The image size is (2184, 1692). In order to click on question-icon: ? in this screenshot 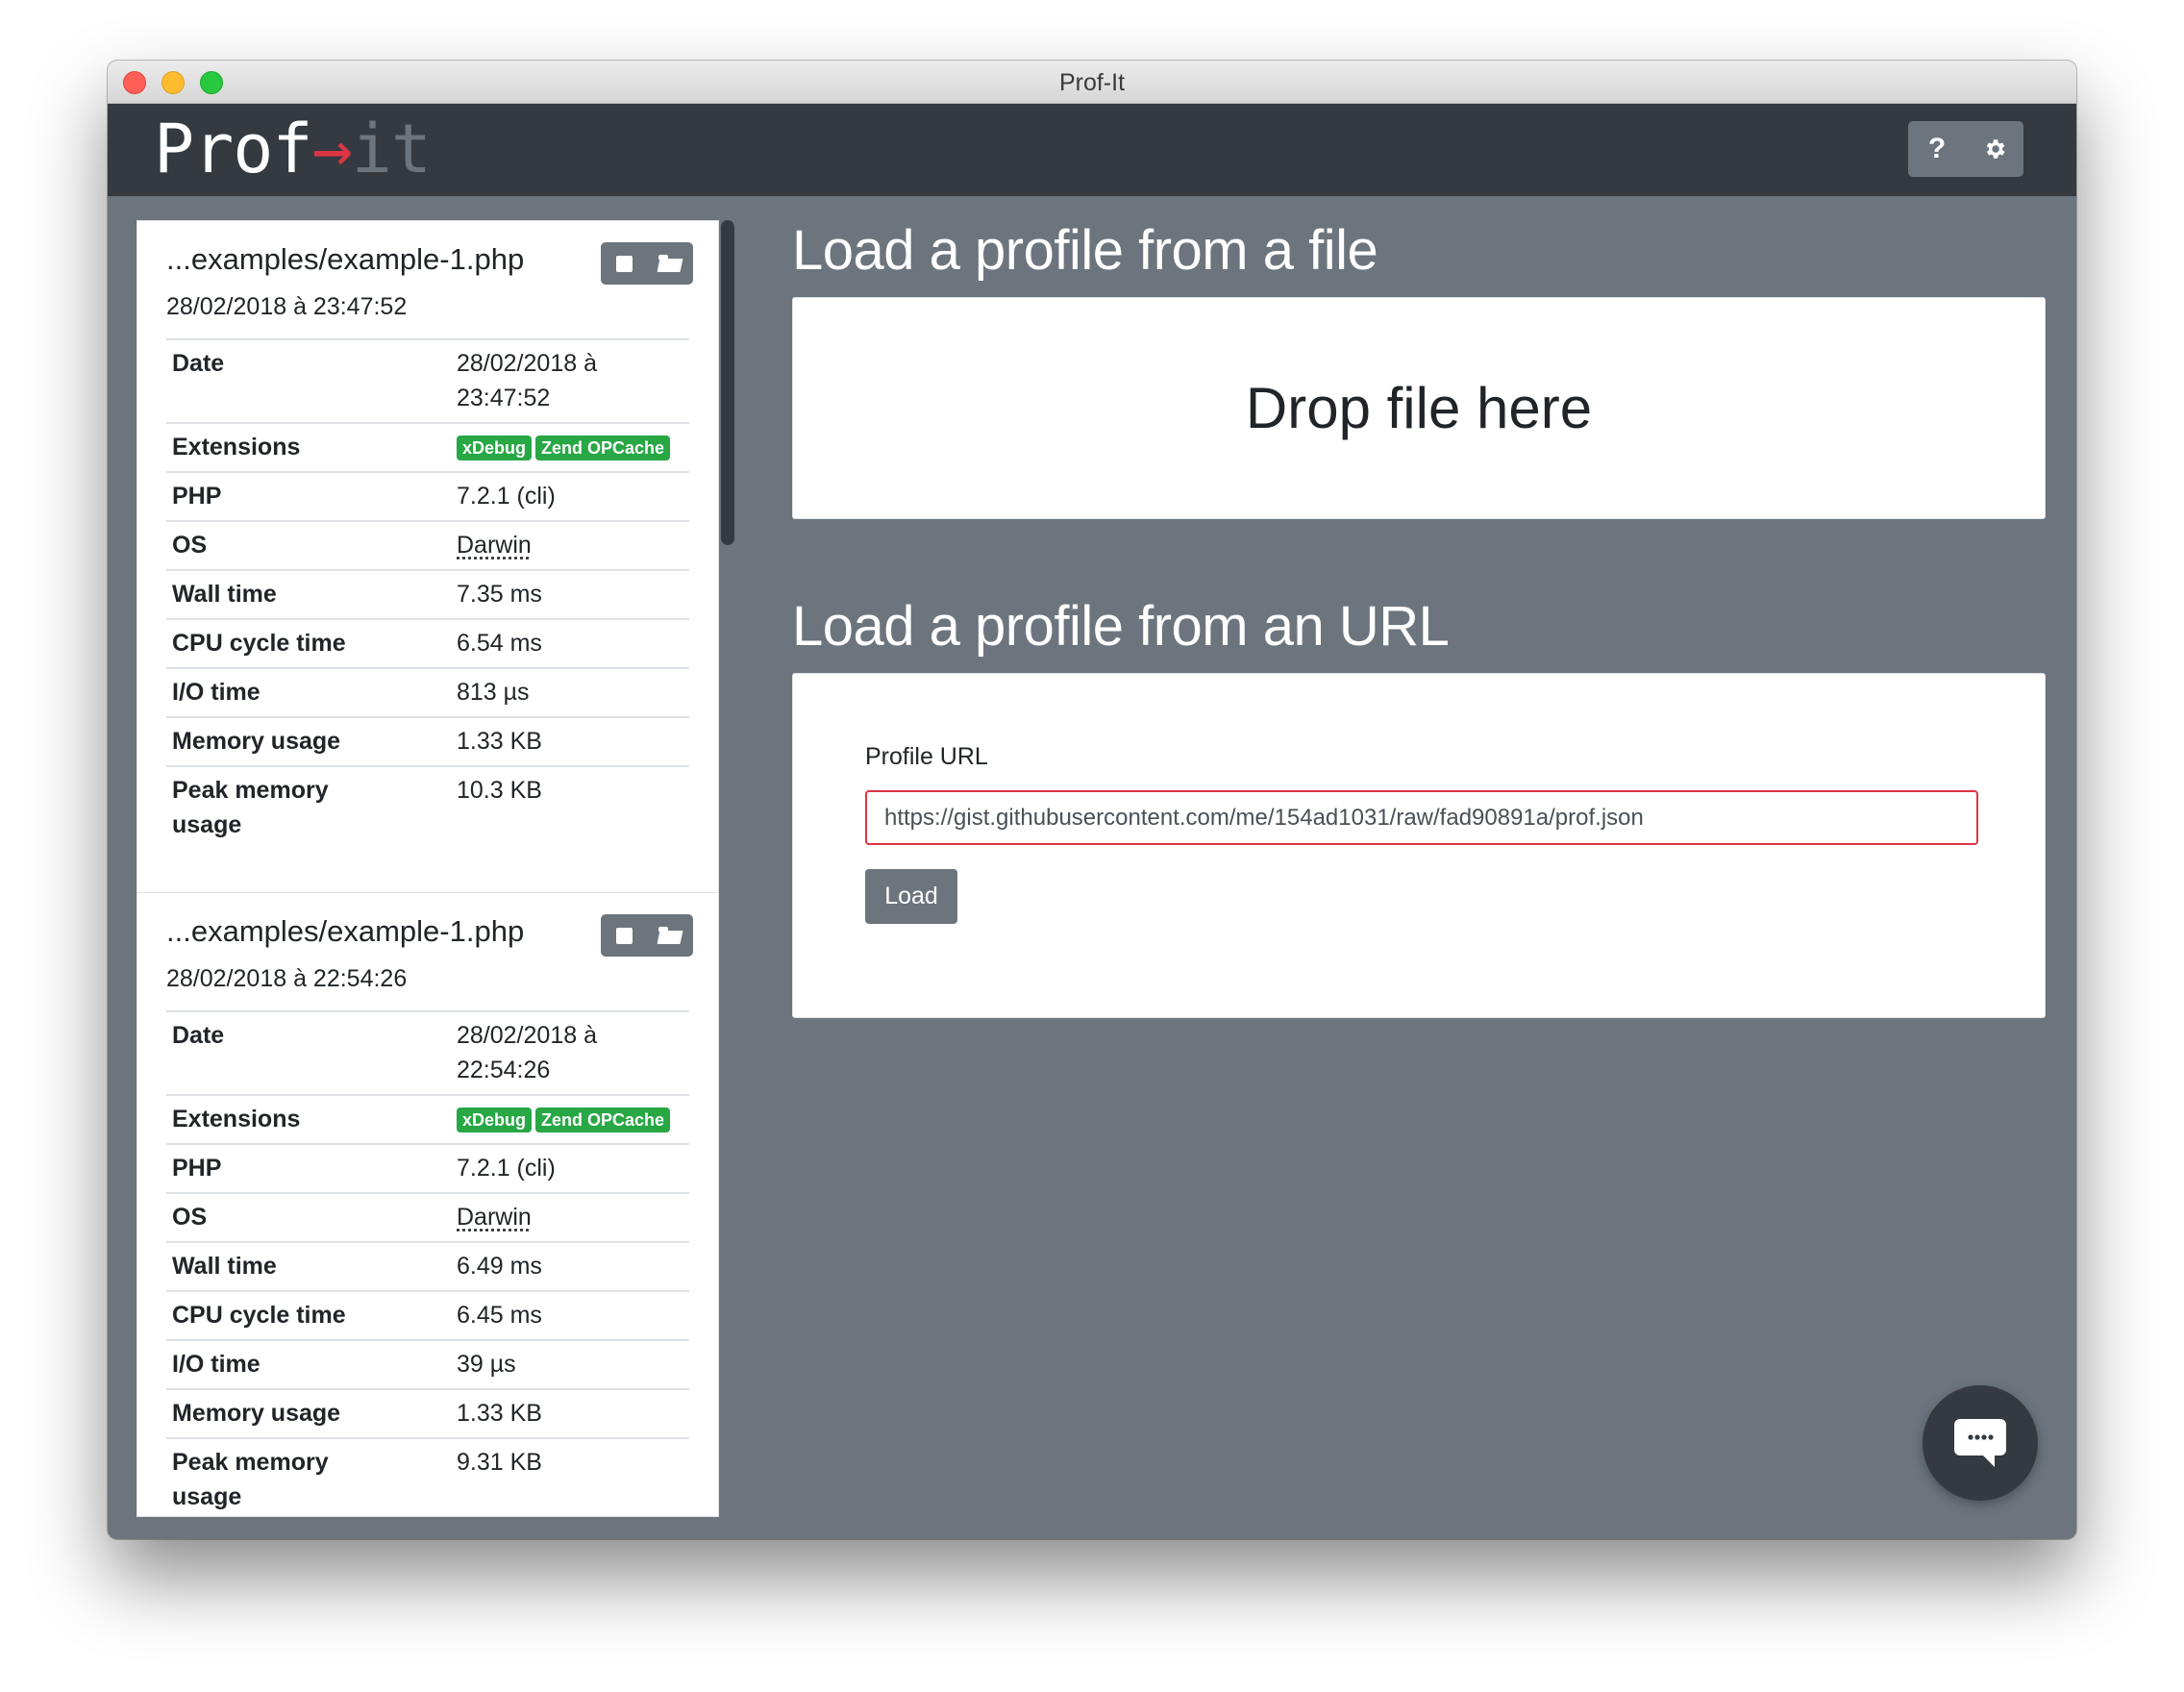, I will do `click(1937, 148)`.